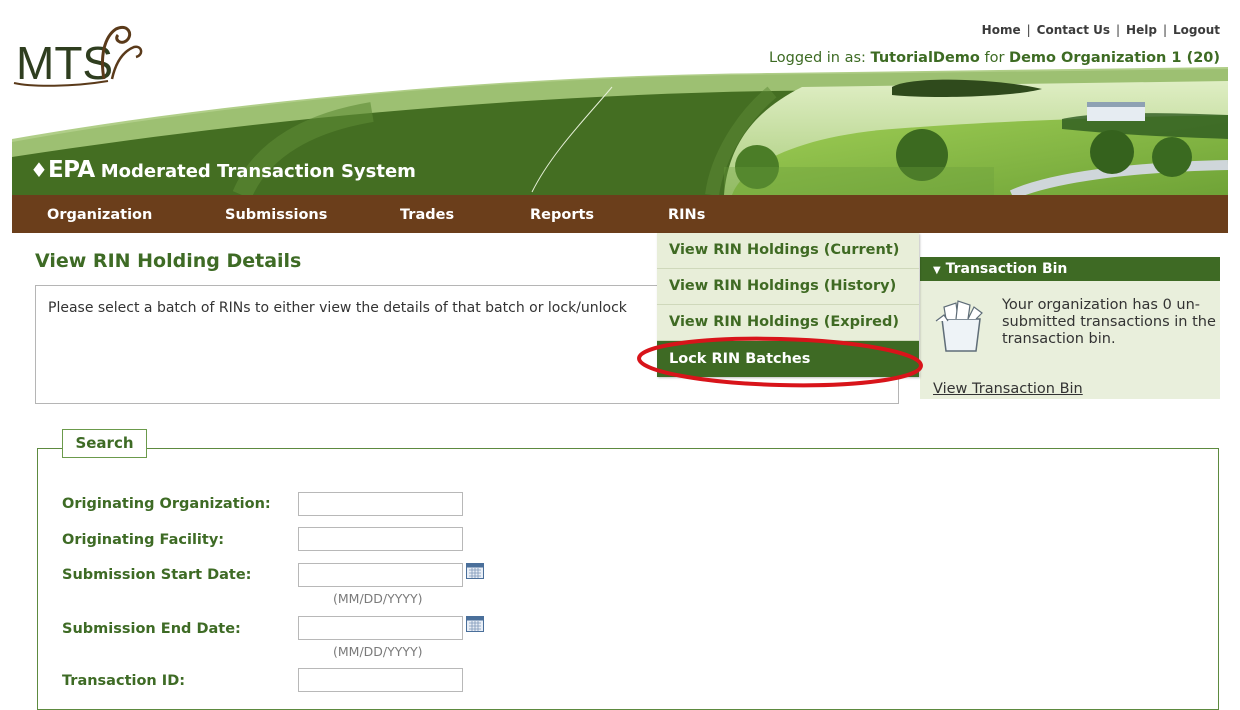 The height and width of the screenshot is (710, 1240). I want to click on epa-mark: EPA, so click(71, 170).